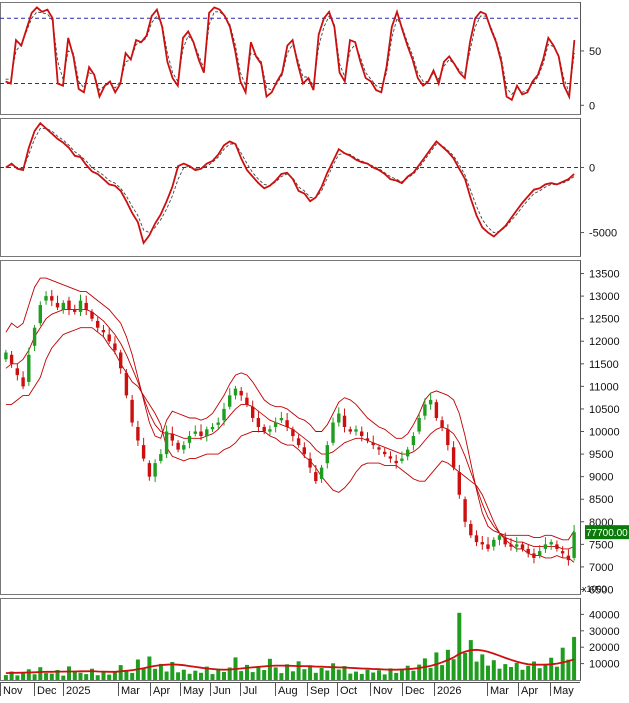  Describe the element at coordinates (604, 342) in the screenshot. I see `price-tick-label: 12000` at that location.